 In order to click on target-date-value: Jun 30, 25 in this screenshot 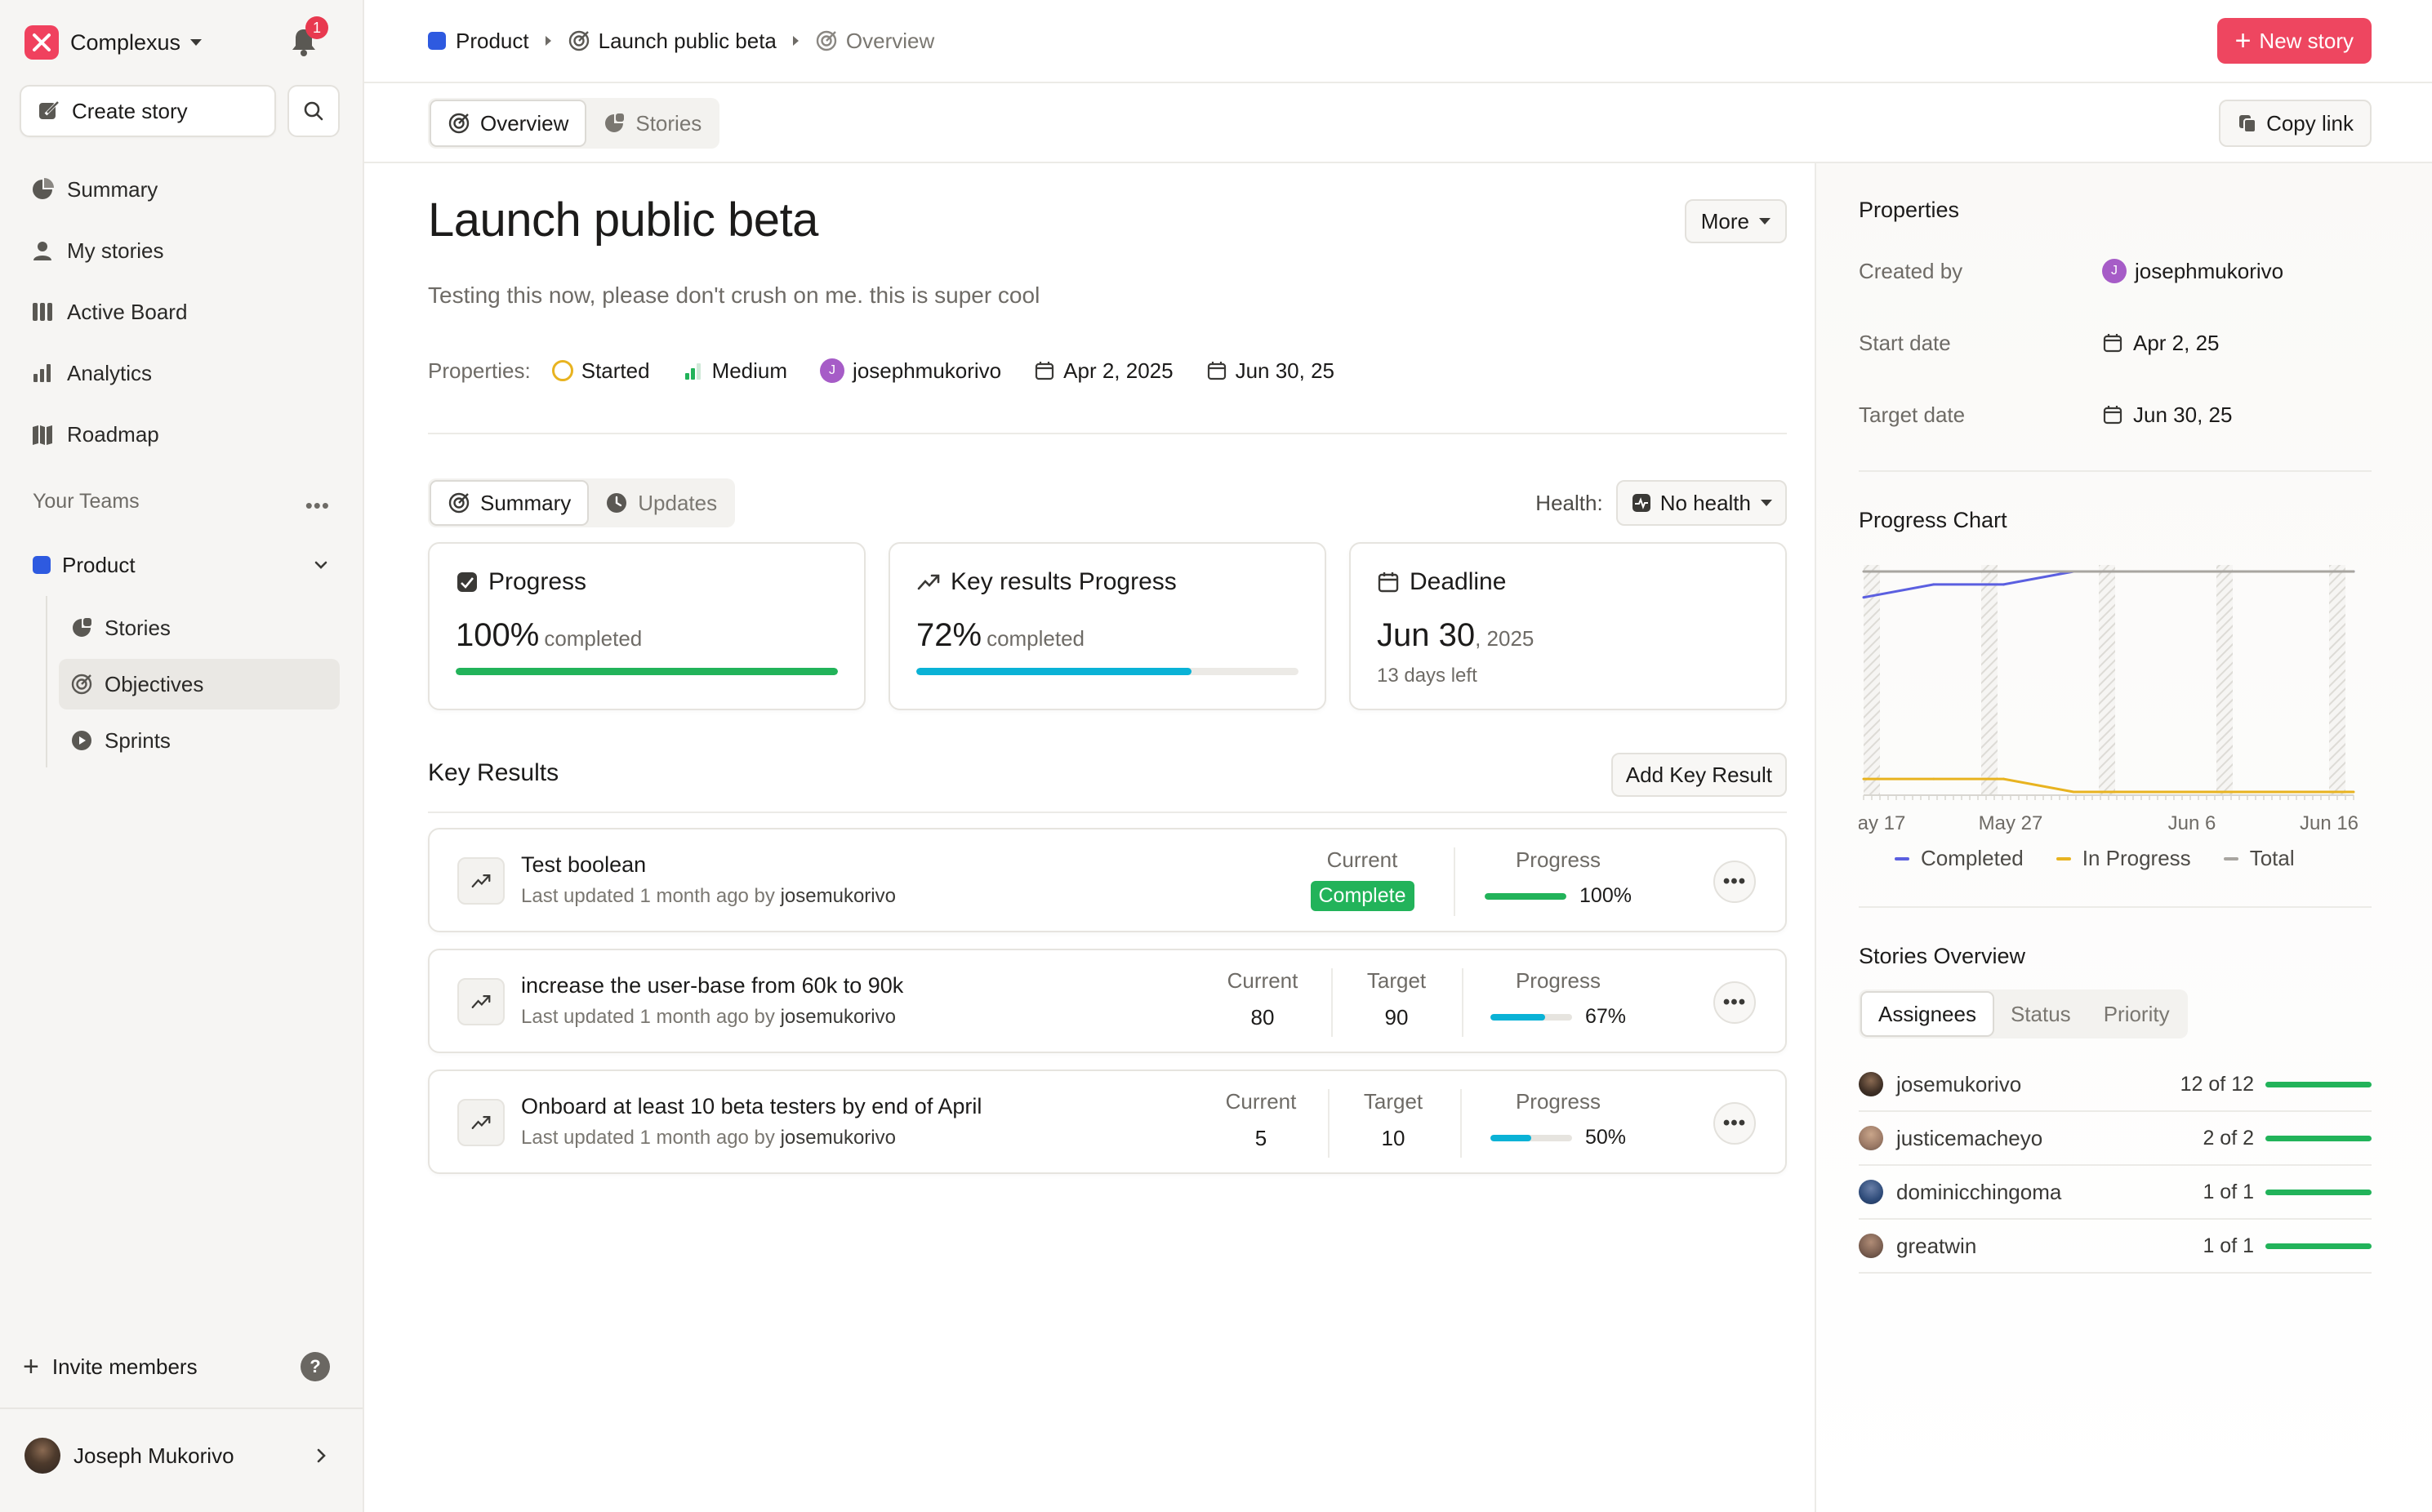, I will do `click(2167, 415)`.